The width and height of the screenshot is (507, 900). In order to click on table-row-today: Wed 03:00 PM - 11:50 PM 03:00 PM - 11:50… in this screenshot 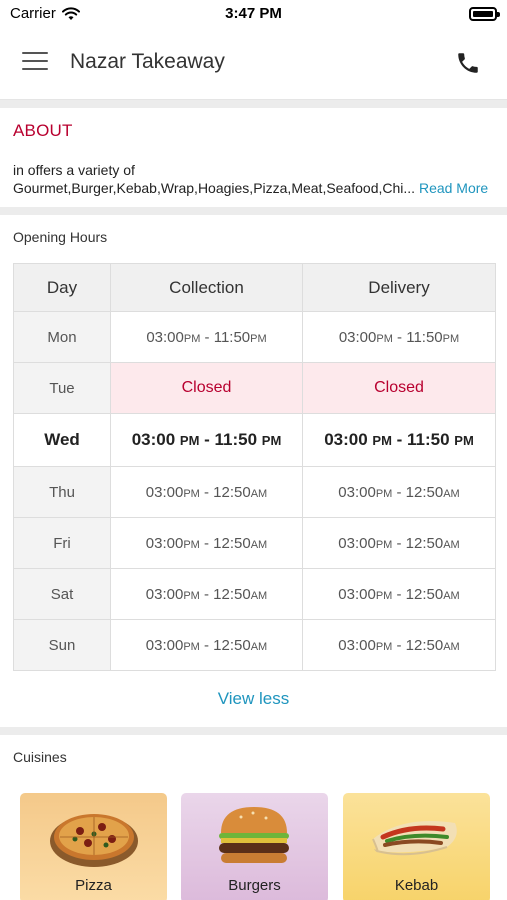, I will do `click(254, 440)`.